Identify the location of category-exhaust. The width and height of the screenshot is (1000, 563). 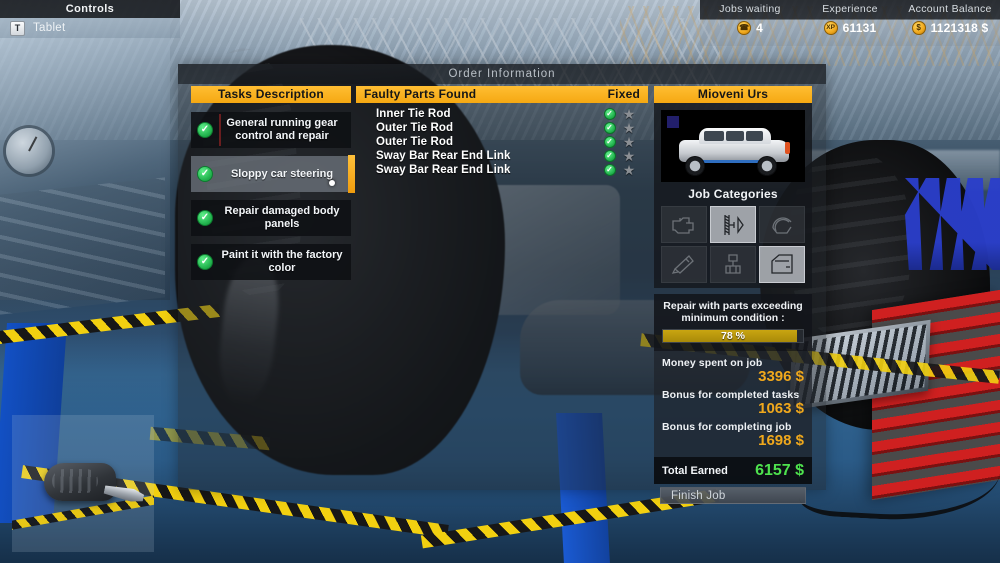
(684, 264).